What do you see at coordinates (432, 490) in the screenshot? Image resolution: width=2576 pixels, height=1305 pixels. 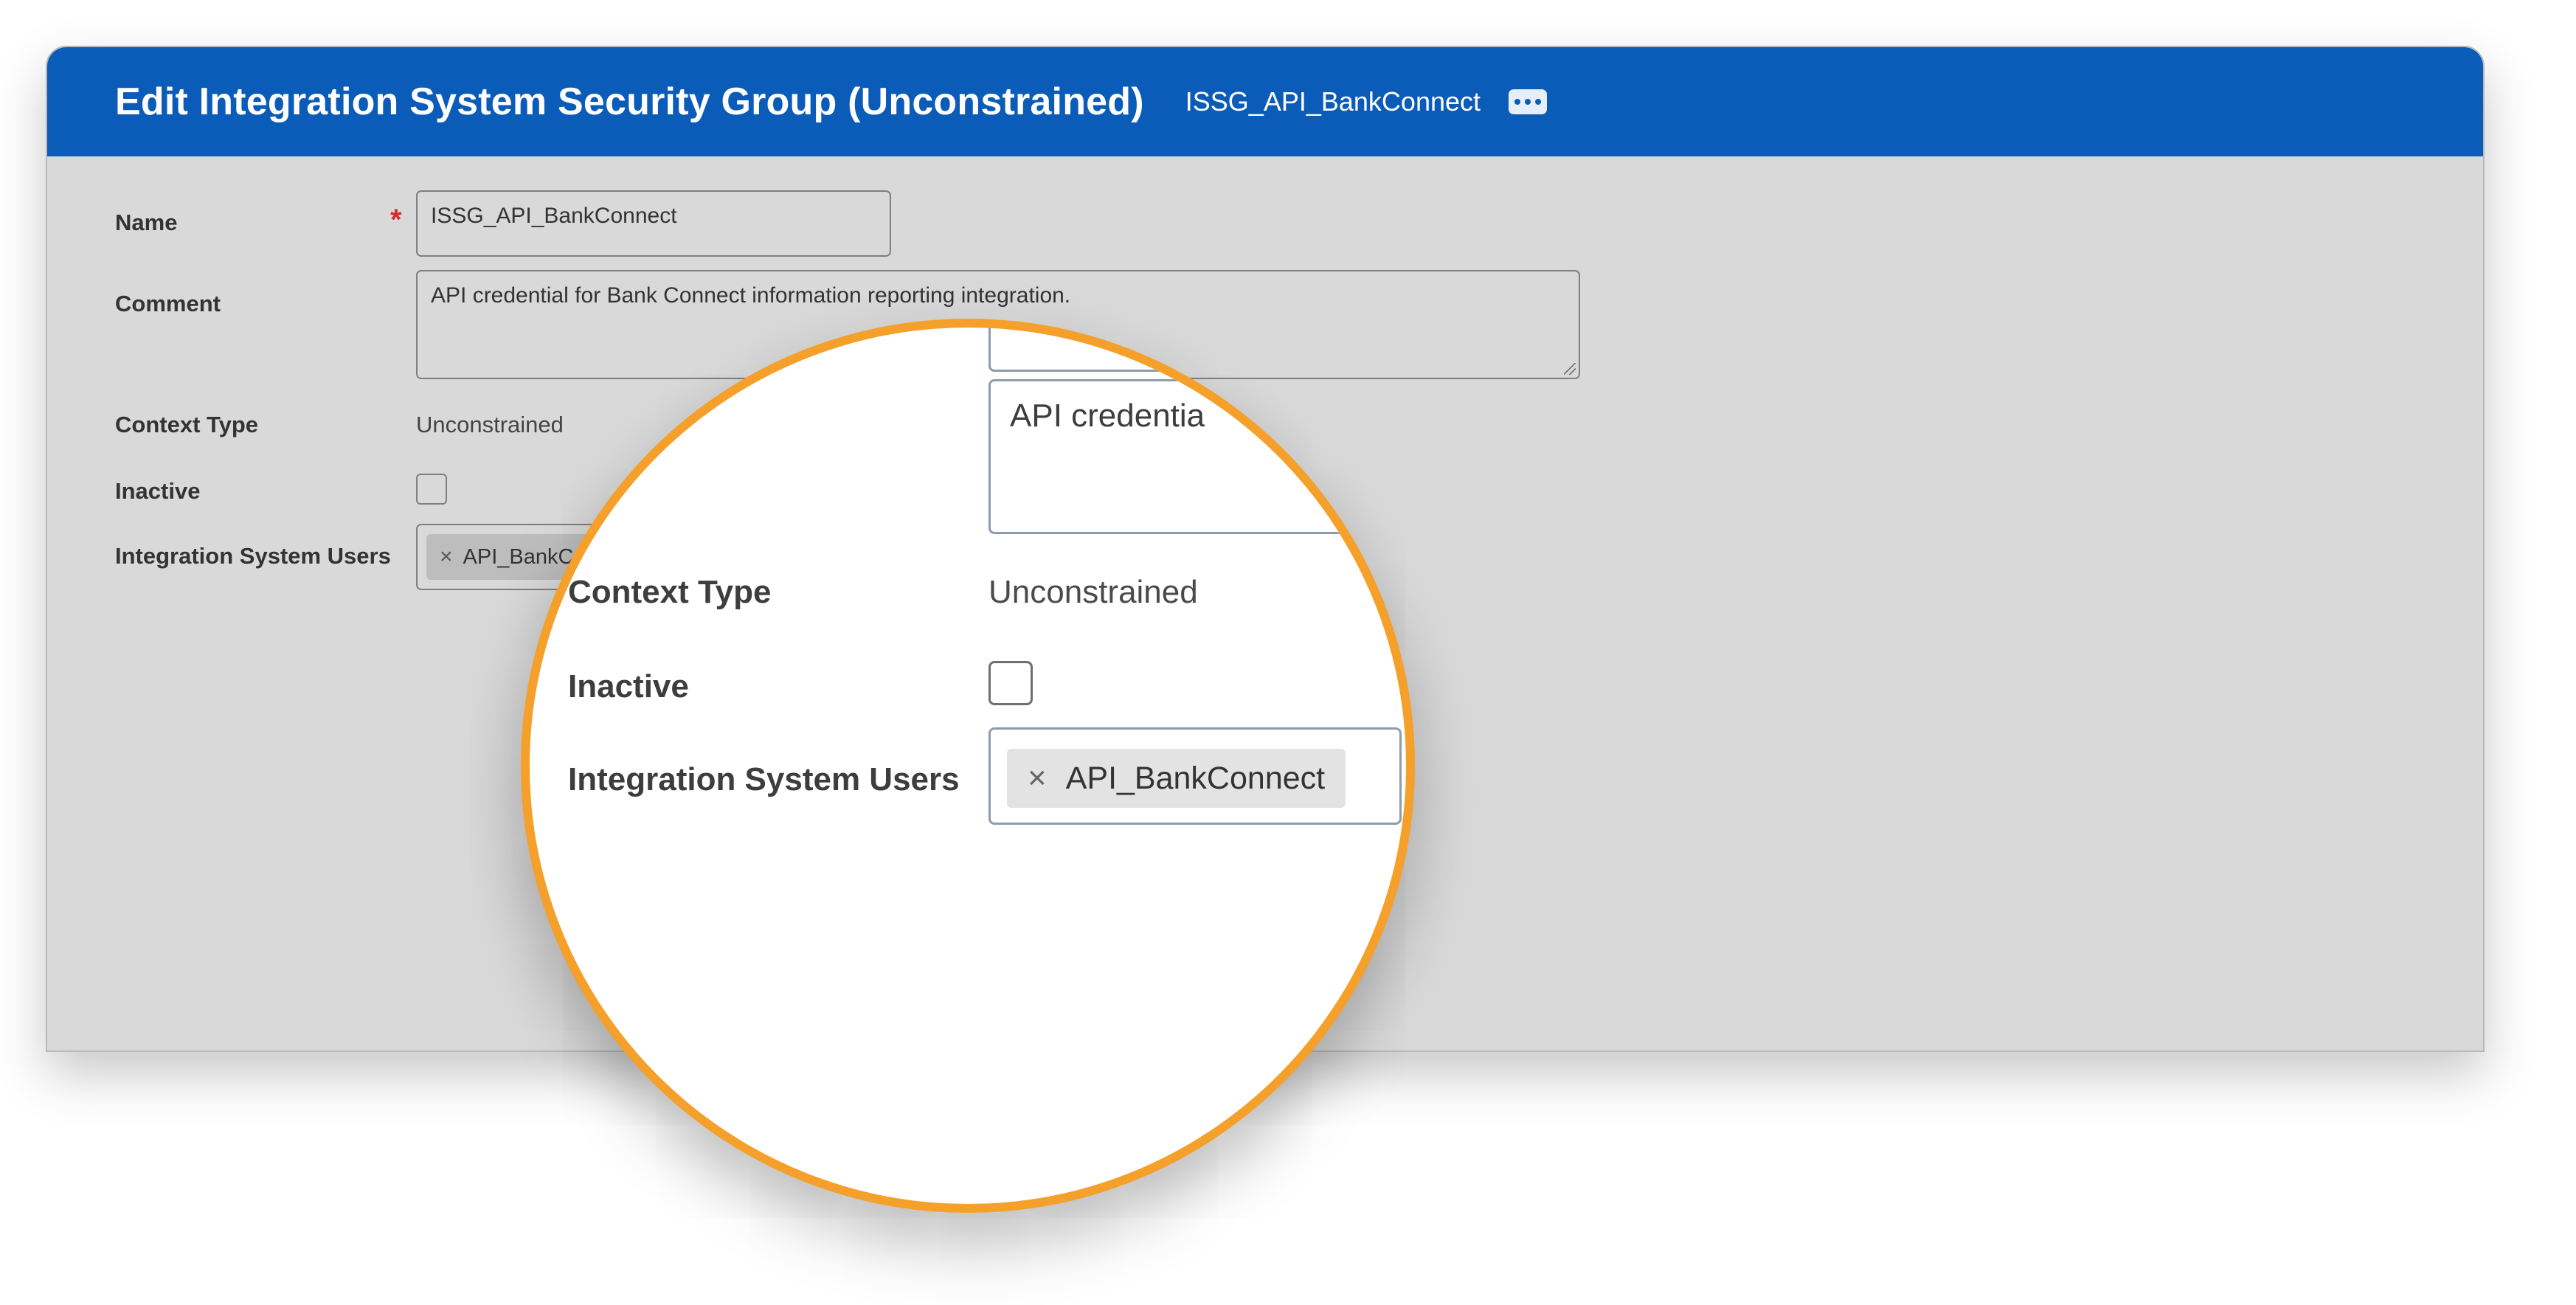 I see `inactive-checkbox` at bounding box center [432, 490].